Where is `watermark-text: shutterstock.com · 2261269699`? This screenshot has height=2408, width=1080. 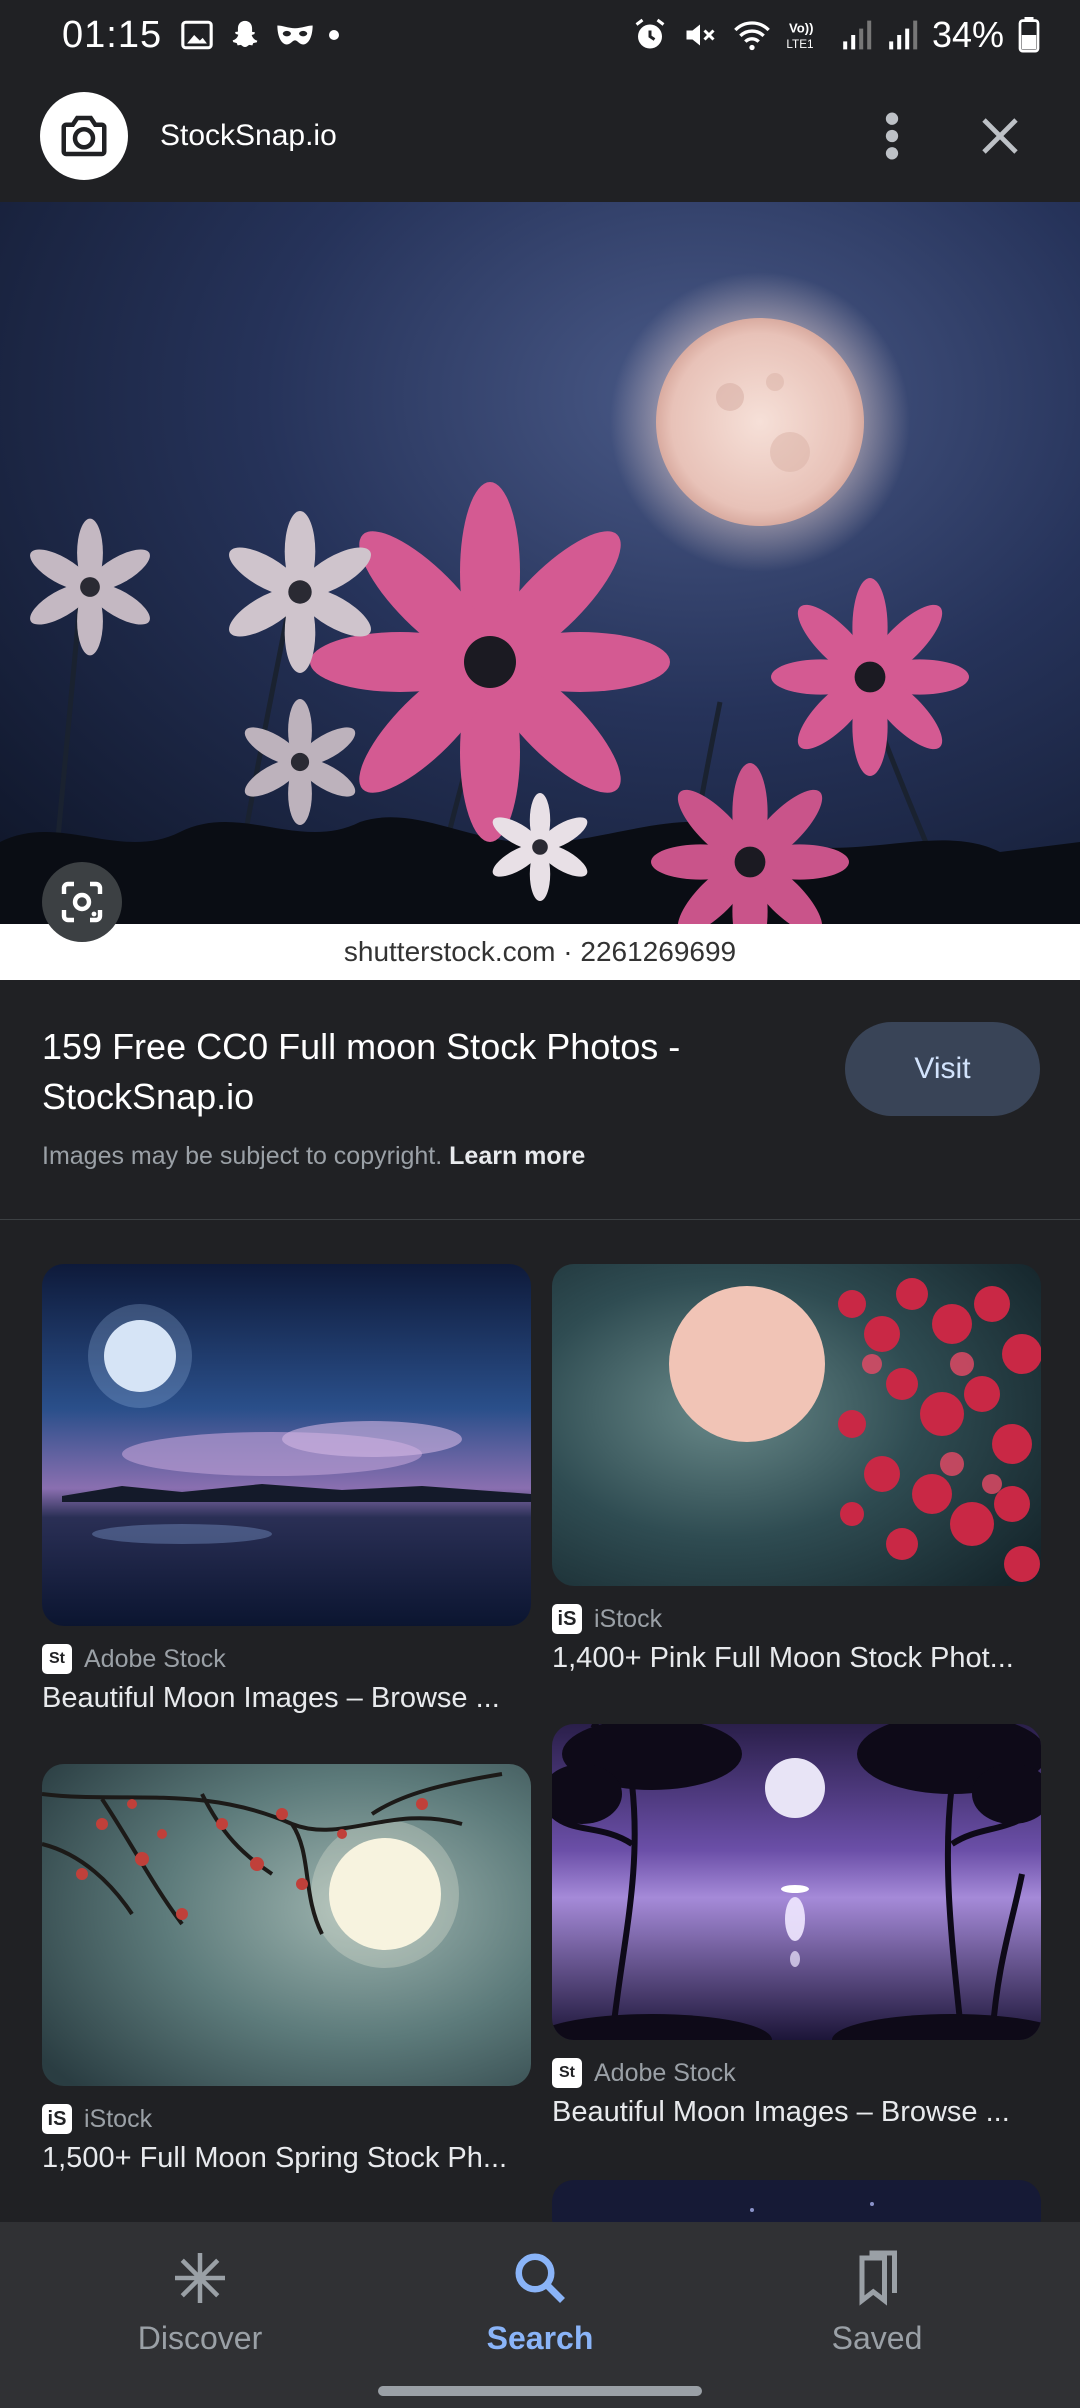 watermark-text: shutterstock.com · 2261269699 is located at coordinates (540, 951).